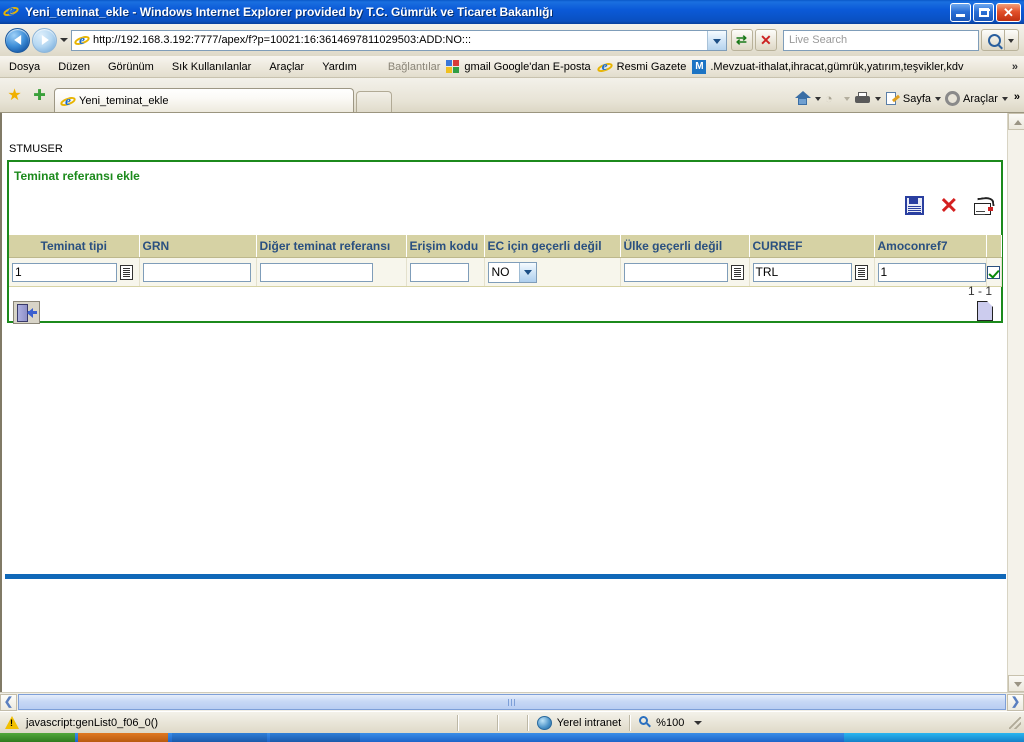 This screenshot has height=742, width=1024. Describe the element at coordinates (699, 66) in the screenshot. I see `m-icon: M` at that location.